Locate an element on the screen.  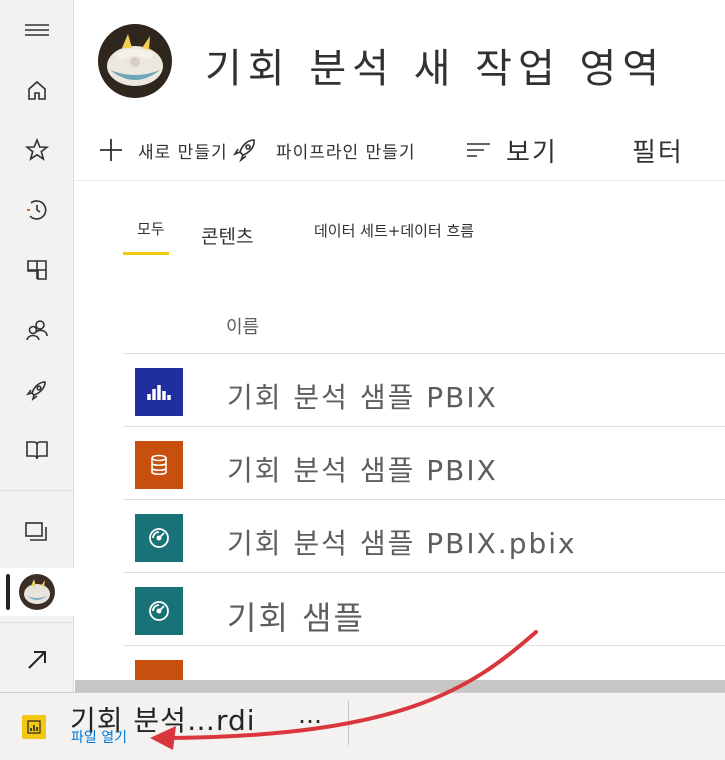
open-file-link: 파일 열기 is located at coordinates (99, 737).